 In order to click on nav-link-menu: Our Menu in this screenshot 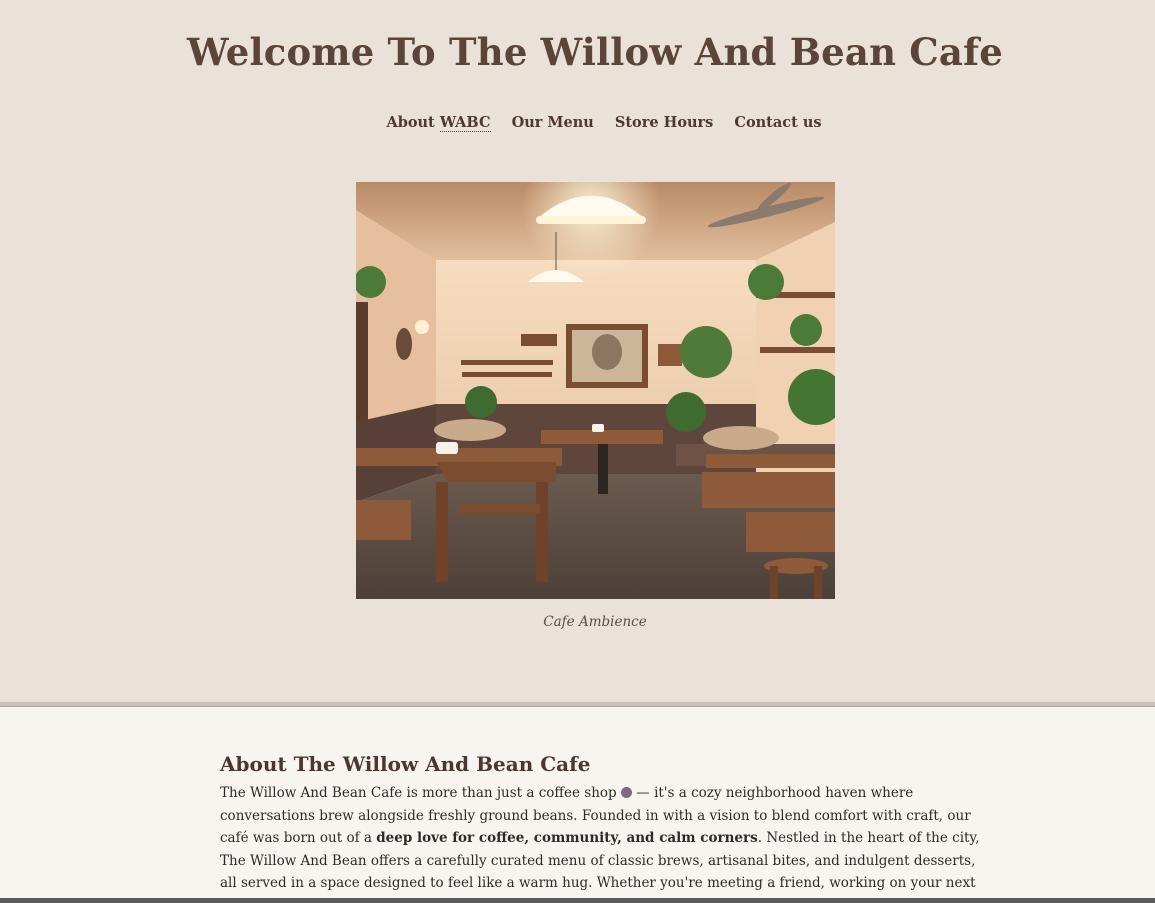, I will do `click(553, 122)`.